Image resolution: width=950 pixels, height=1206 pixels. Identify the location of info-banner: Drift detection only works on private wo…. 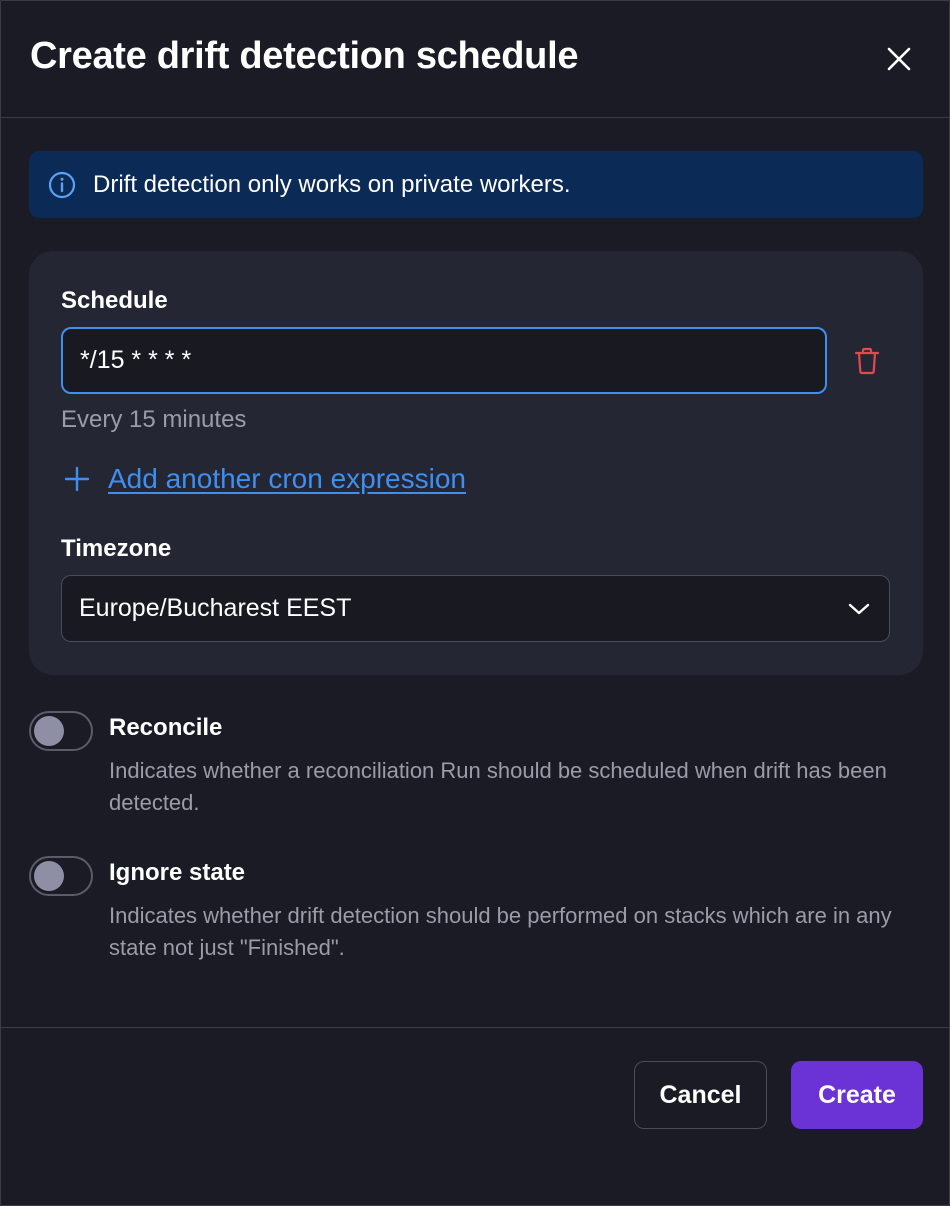
(476, 184).